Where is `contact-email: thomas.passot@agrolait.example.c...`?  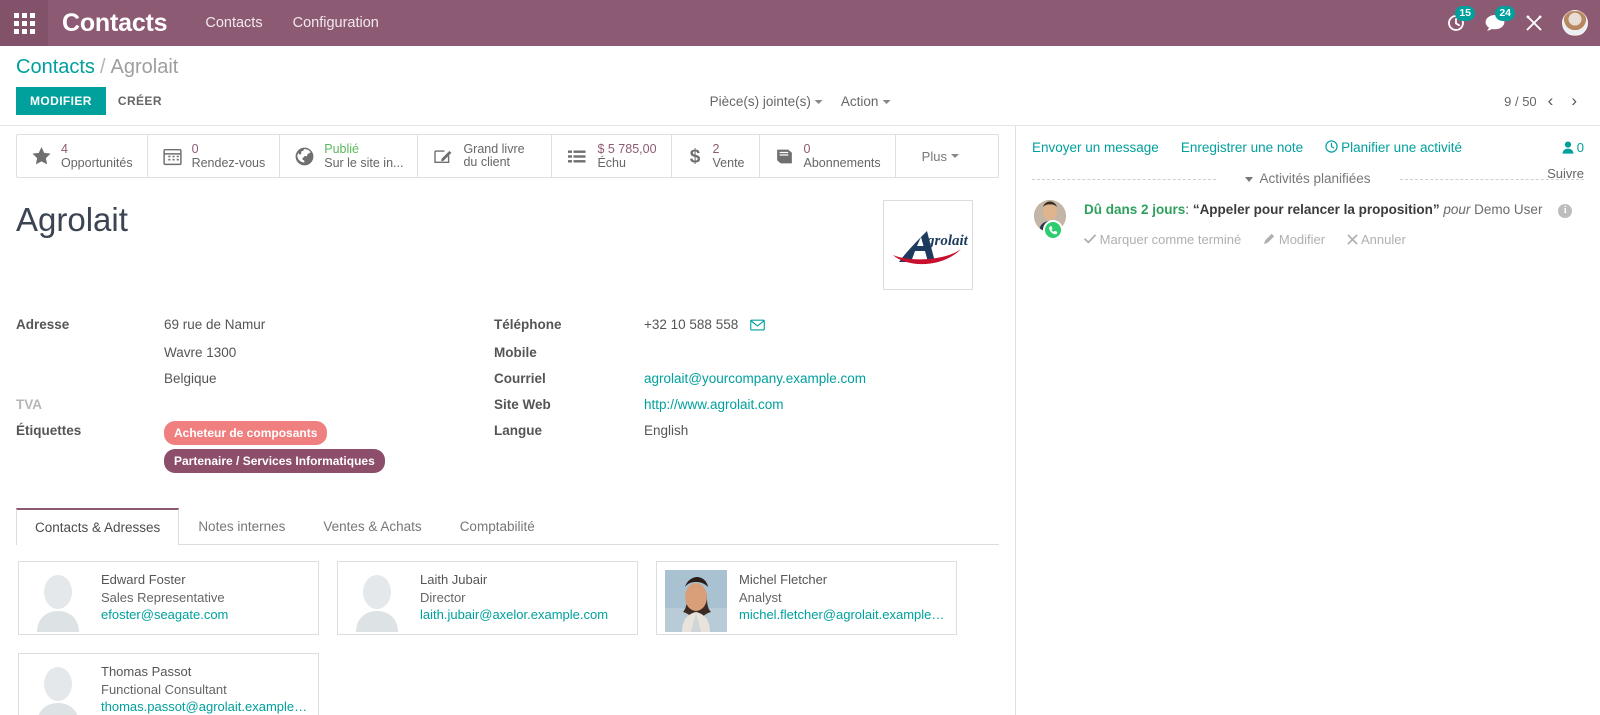
contact-email: thomas.passot@agrolait.example.c... is located at coordinates (205, 706).